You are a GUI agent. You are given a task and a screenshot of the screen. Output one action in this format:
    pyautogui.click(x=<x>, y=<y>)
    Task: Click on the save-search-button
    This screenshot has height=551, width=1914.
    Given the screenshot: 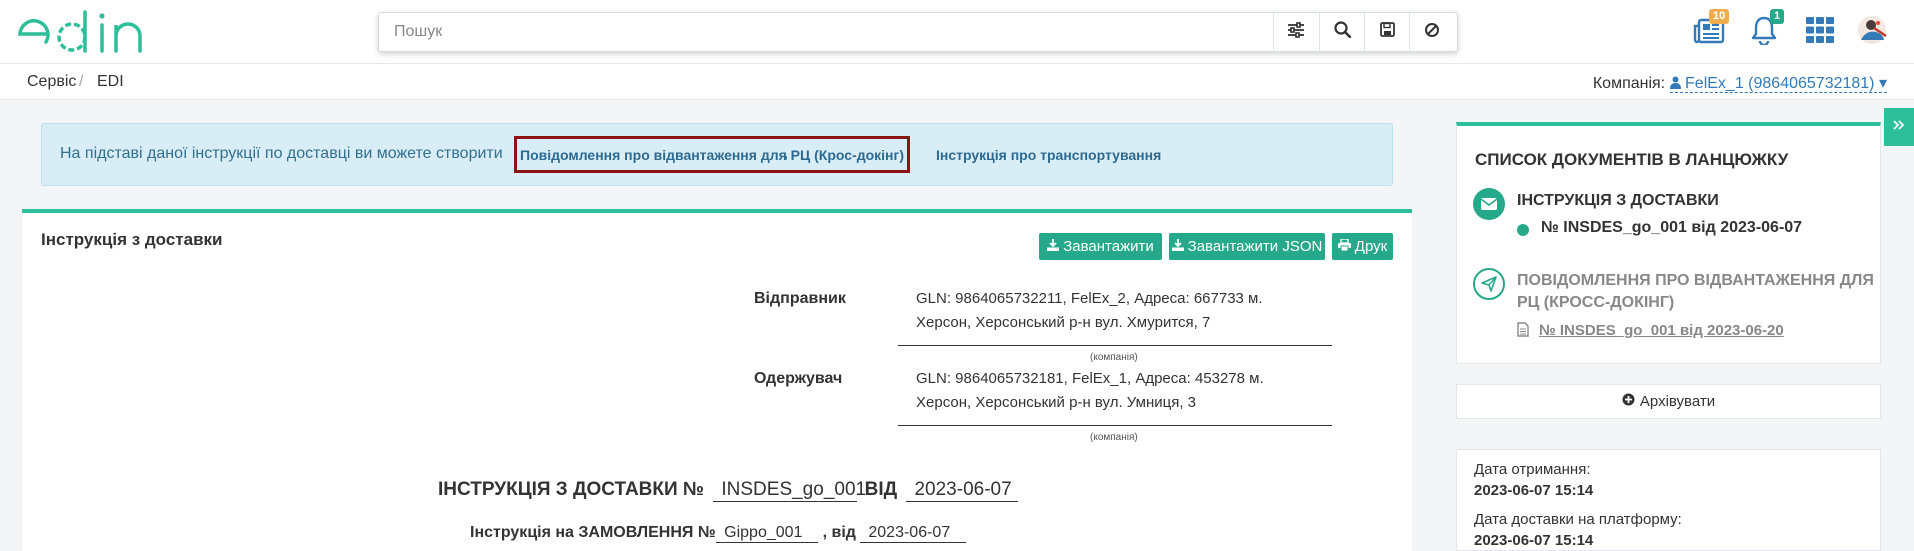 What is the action you would take?
    pyautogui.click(x=1386, y=32)
    